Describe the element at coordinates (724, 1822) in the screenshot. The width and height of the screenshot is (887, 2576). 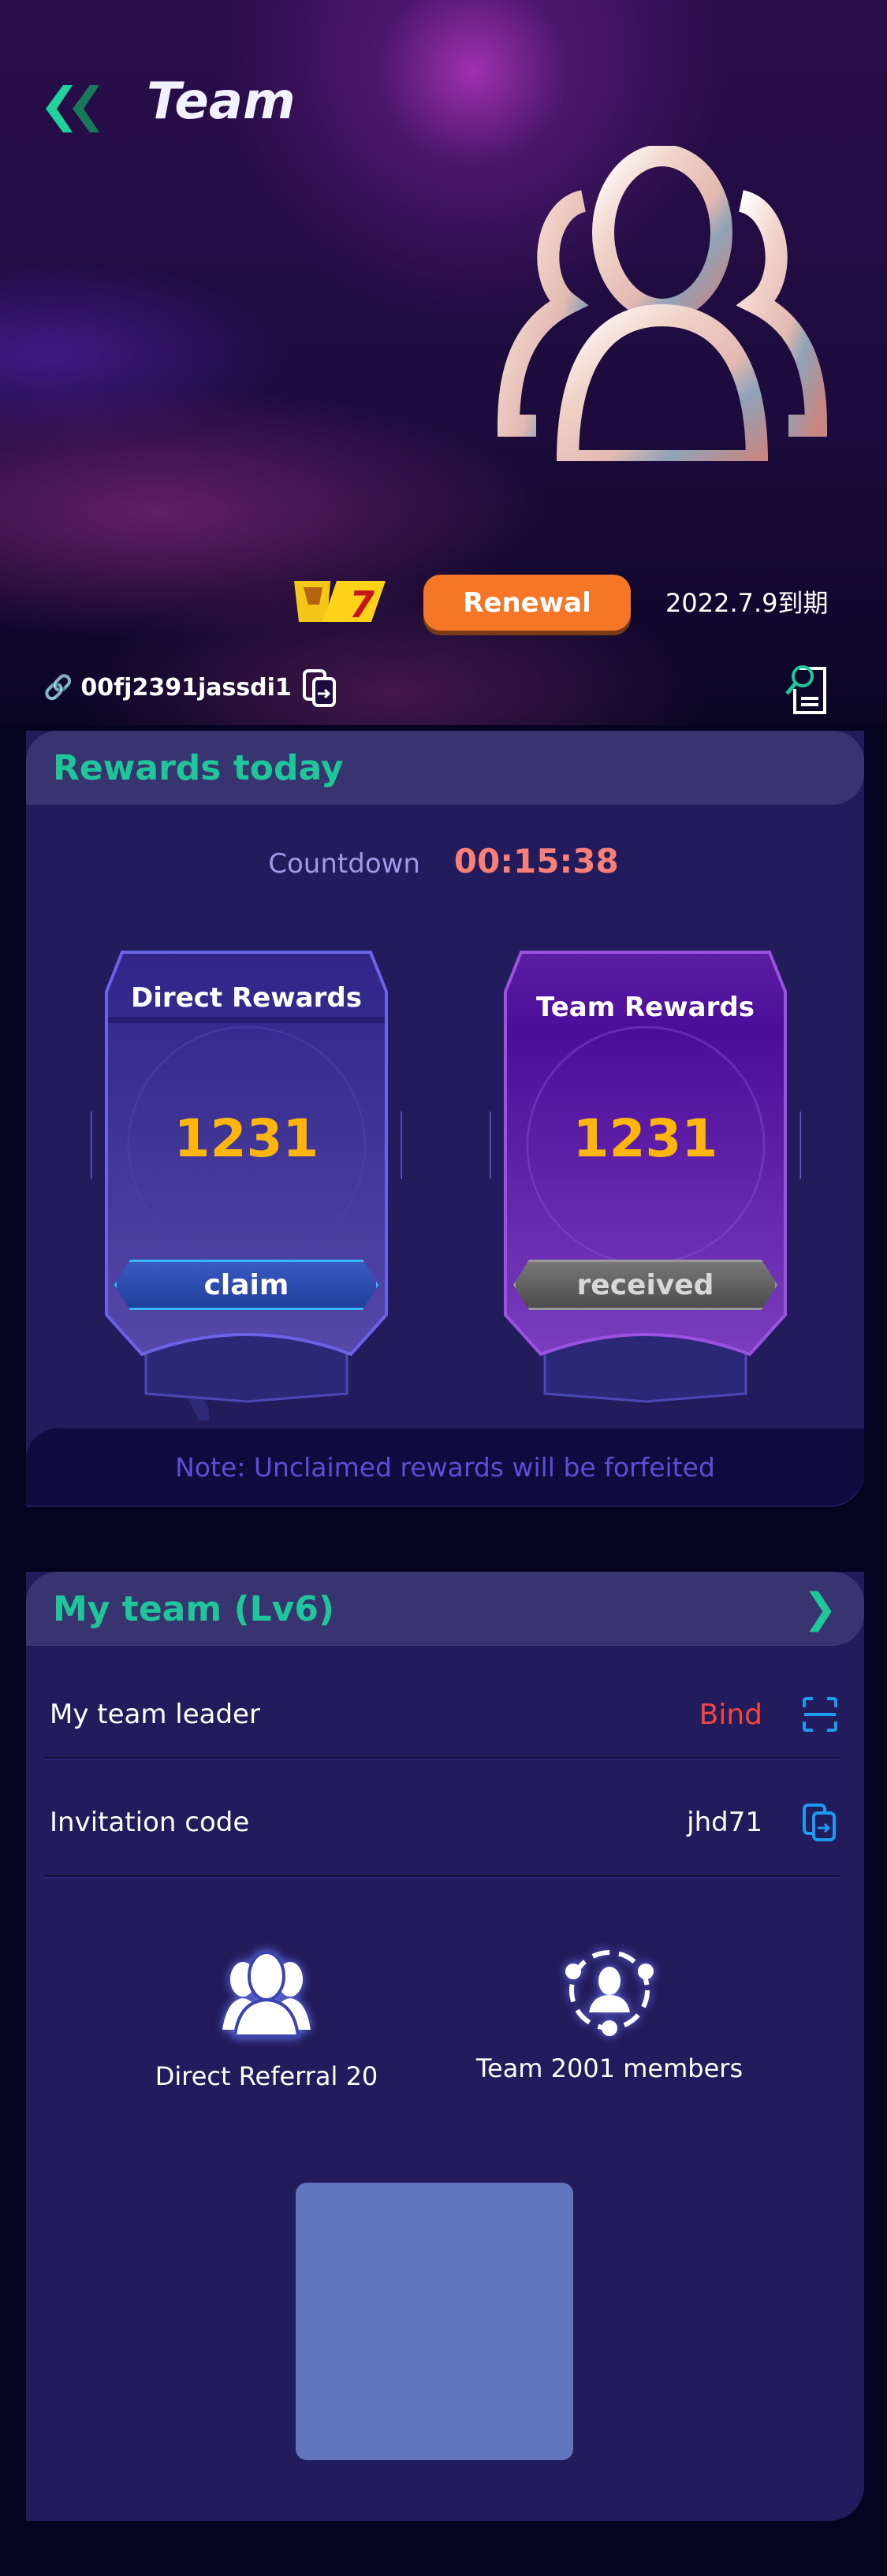
I see `invitation-code-value: jhd71` at that location.